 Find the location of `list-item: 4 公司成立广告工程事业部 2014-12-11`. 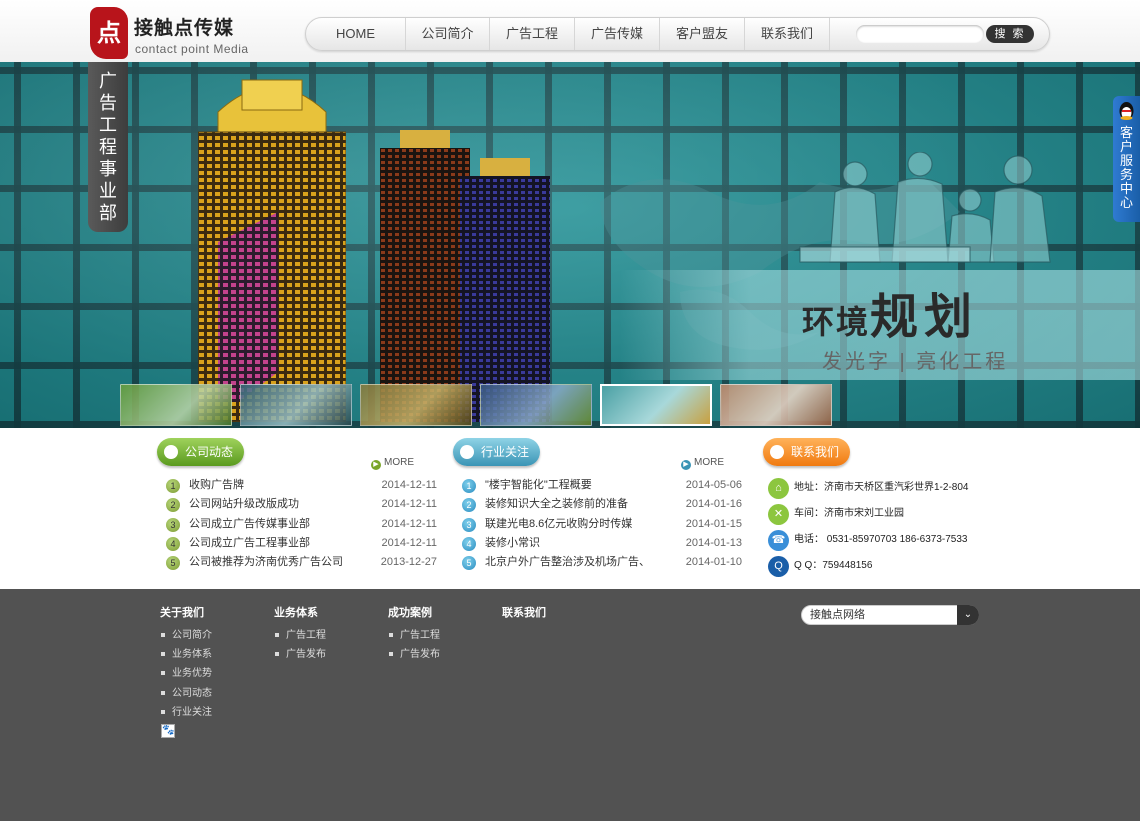

list-item: 4 公司成立广告工程事业部 2014-12-11 is located at coordinates (301, 543).